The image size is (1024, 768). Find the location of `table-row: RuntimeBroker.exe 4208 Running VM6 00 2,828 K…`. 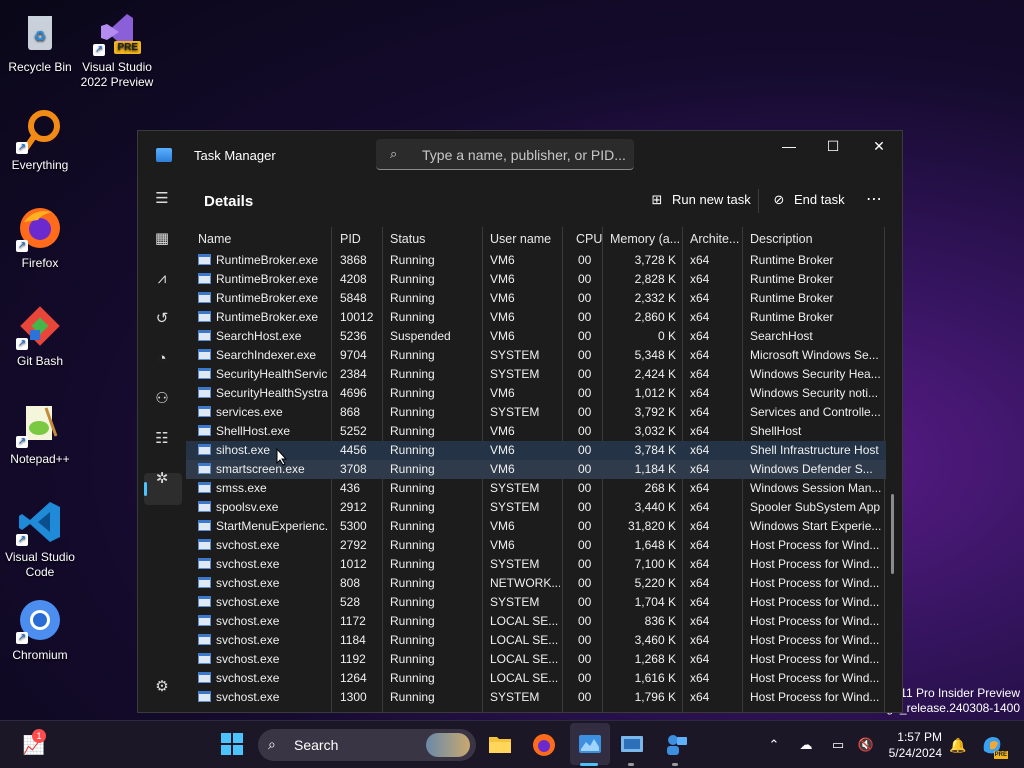

table-row: RuntimeBroker.exe 4208 Running VM6 00 2,828 K… is located at coordinates (536, 279).